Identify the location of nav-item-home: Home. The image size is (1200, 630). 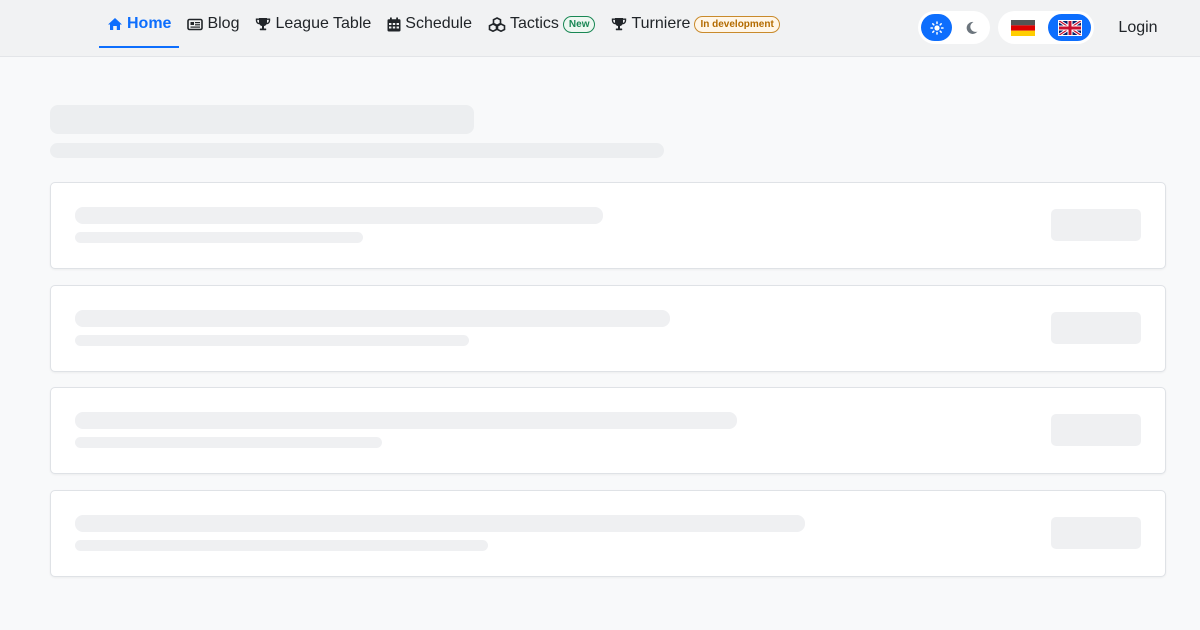
(139, 24).